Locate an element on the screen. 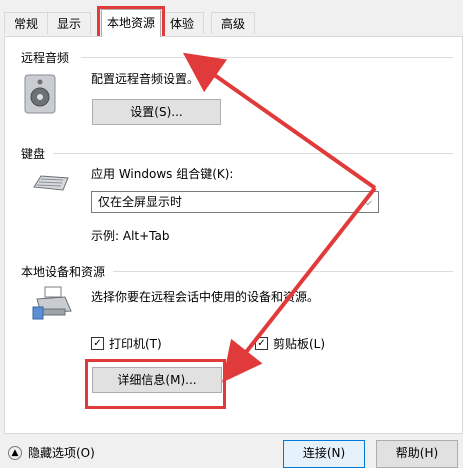 The height and width of the screenshot is (468, 463). dialog-footer: ▲ 隐藏选项(O) 连接(N) 帮助(H) is located at coordinates (231, 451).